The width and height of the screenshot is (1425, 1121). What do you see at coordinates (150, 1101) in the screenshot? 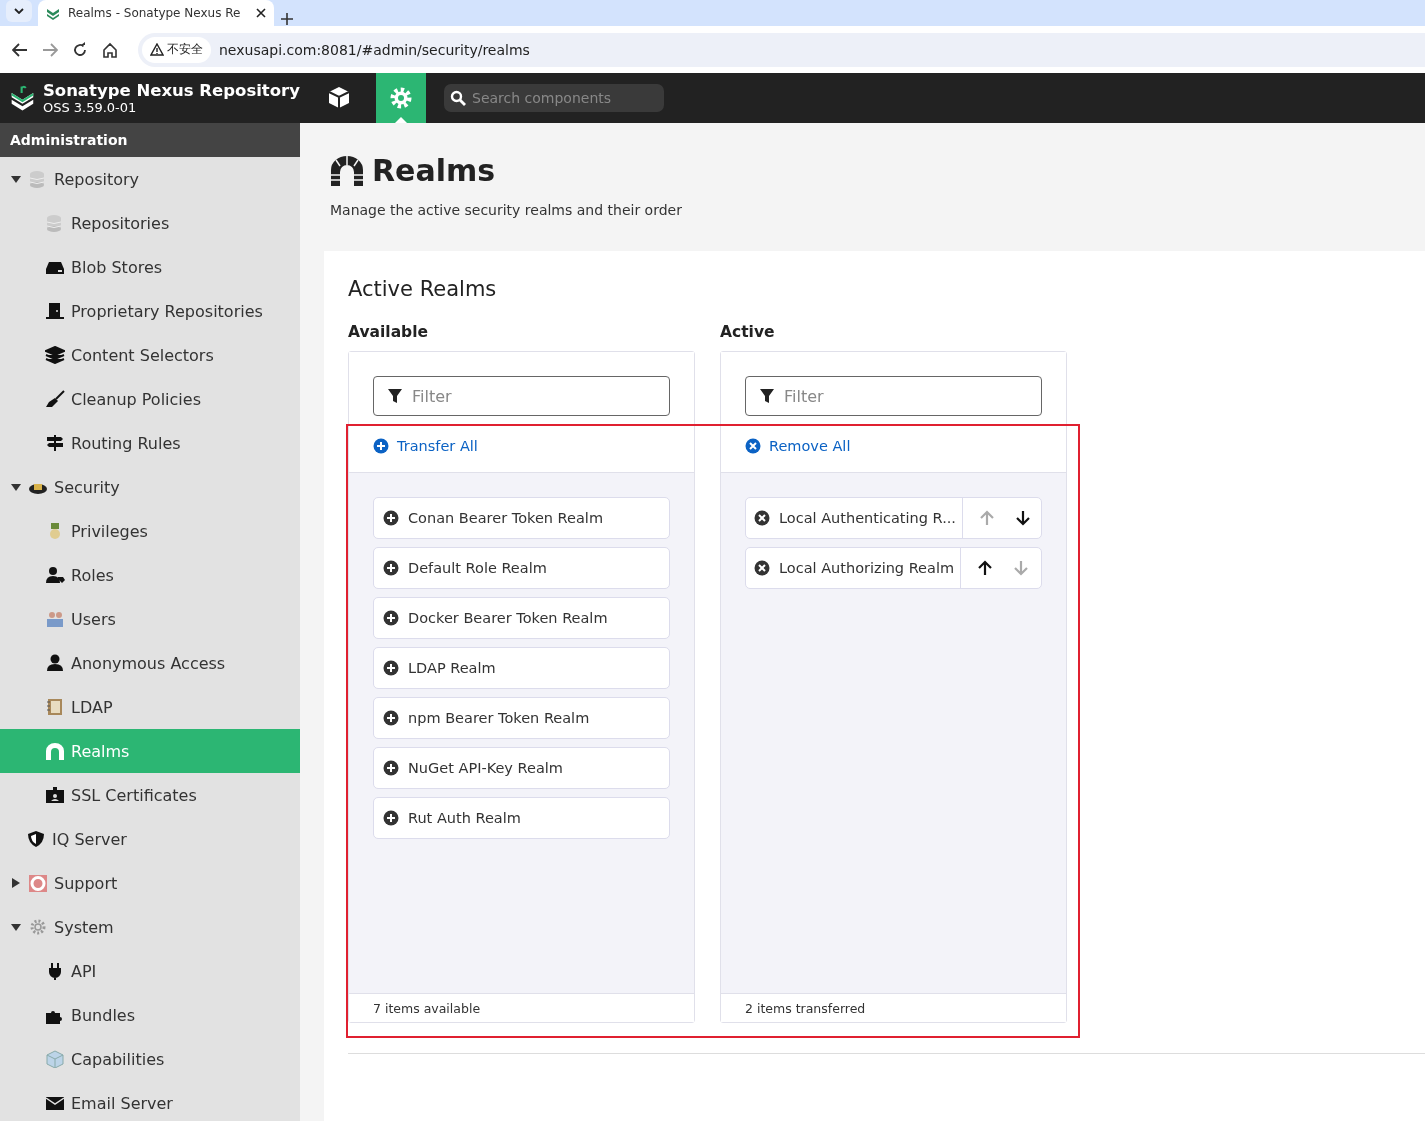
I see `sidebar-item: Email Server` at bounding box center [150, 1101].